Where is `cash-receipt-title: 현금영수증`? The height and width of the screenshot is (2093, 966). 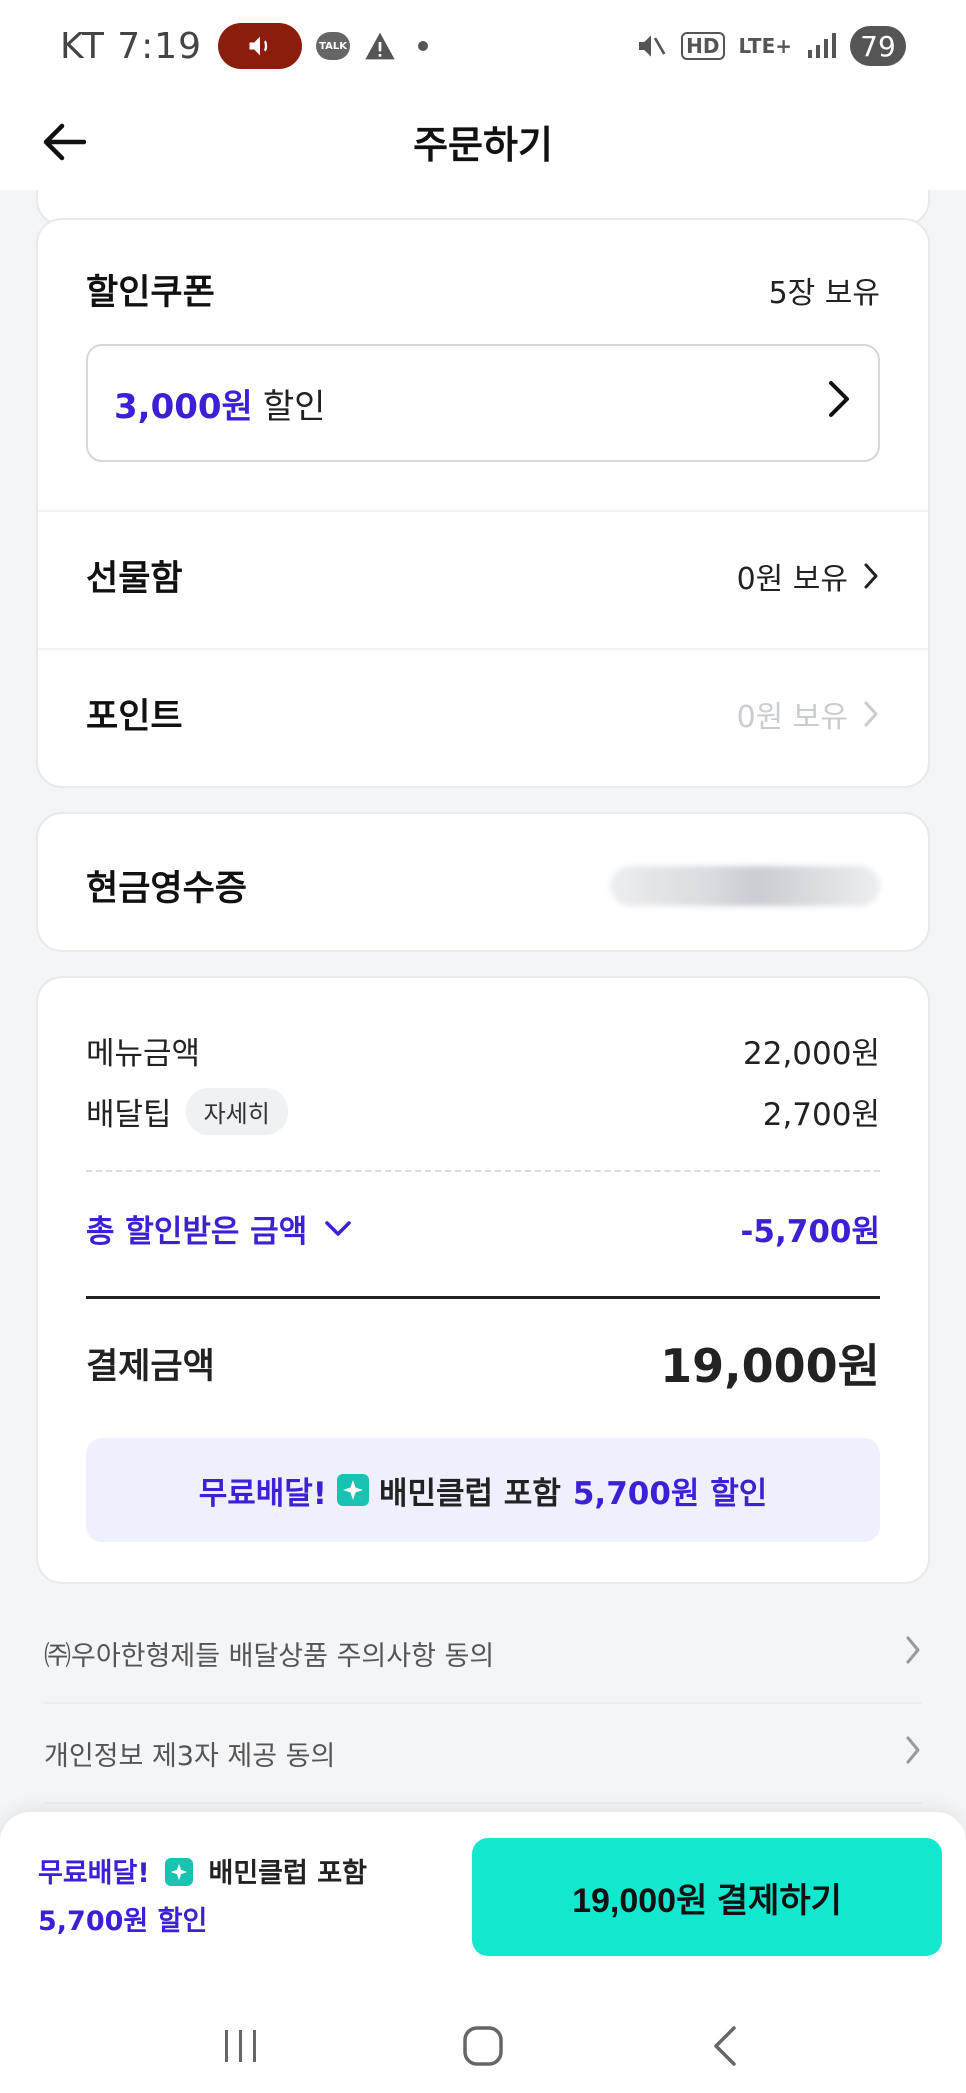
cash-receipt-title: 현금영수증 is located at coordinates (167, 889).